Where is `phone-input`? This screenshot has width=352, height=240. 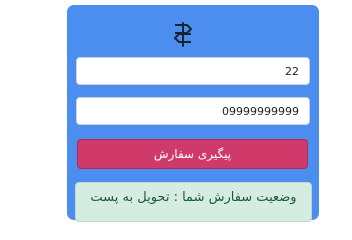 phone-input is located at coordinates (193, 111).